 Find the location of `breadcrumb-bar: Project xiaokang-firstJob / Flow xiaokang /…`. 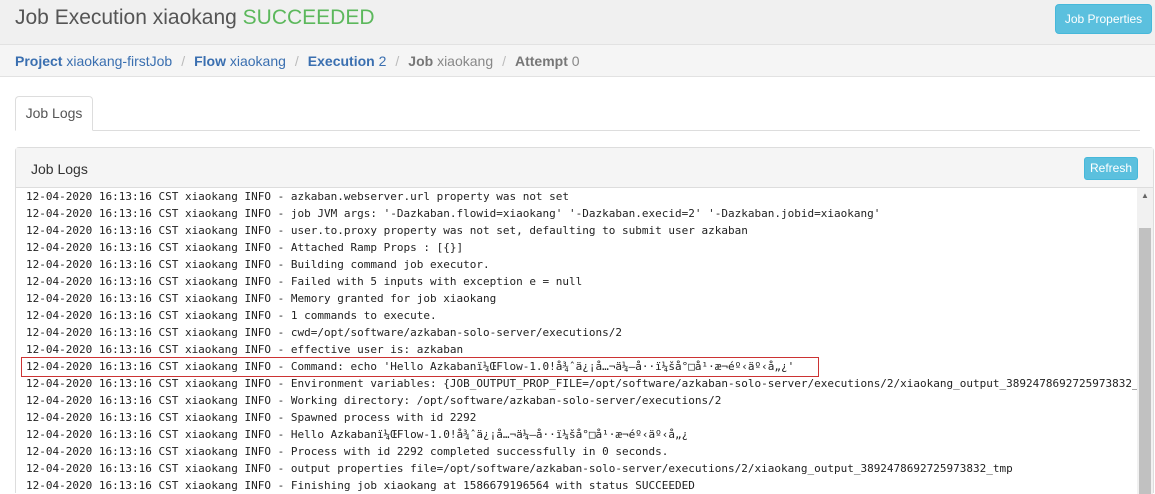

breadcrumb-bar: Project xiaokang-firstJob / Flow xiaokang /… is located at coordinates (577, 60).